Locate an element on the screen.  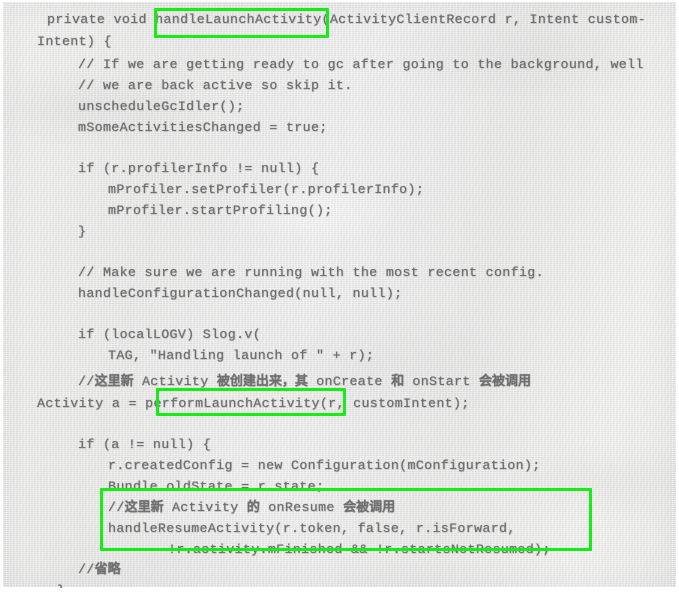
scan-margin-bottom is located at coordinates (339, 593).